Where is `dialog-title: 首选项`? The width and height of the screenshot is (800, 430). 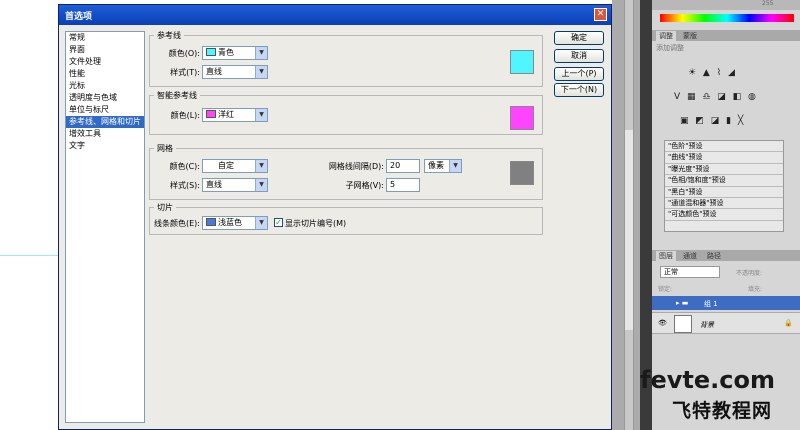 dialog-title: 首选项 is located at coordinates (79, 17).